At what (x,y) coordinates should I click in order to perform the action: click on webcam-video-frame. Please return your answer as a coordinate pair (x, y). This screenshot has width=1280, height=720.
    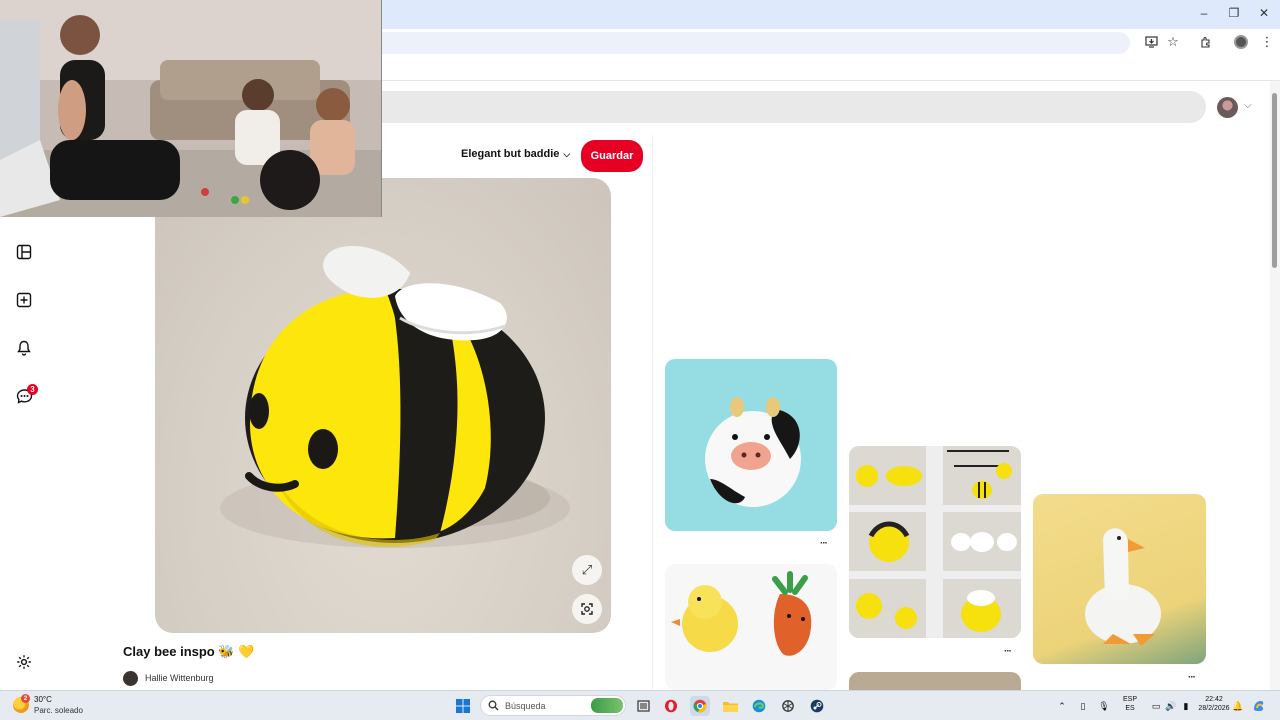
    Looking at the image, I should click on (190, 108).